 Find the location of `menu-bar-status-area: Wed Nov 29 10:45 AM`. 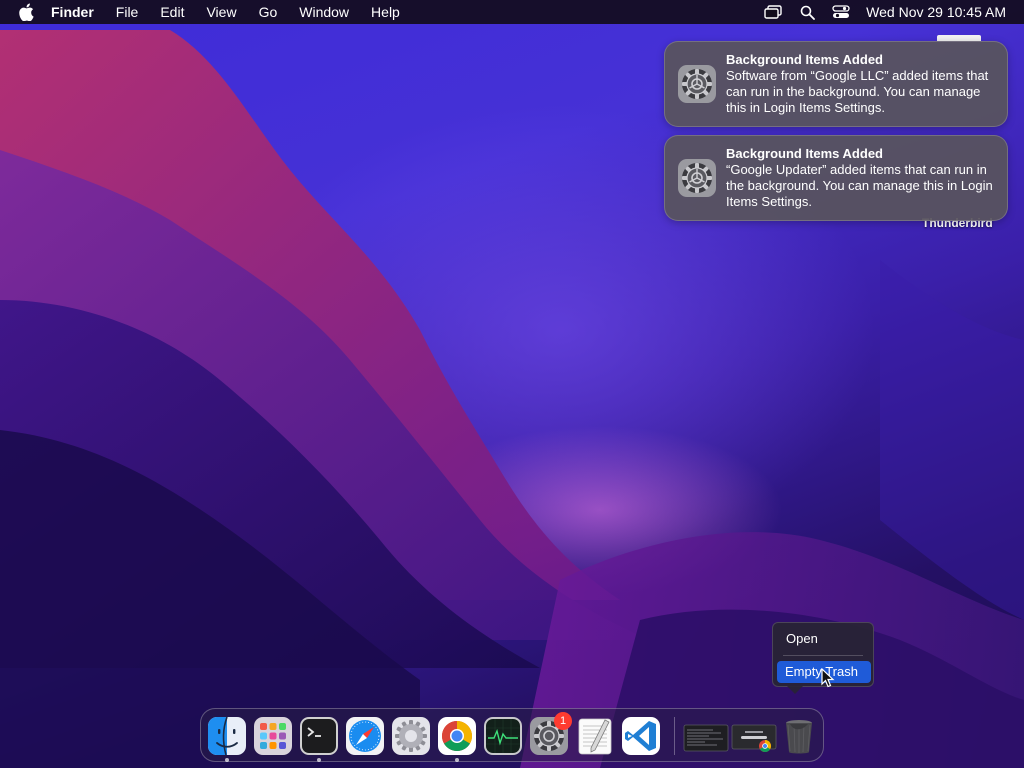

menu-bar-status-area: Wed Nov 29 10:45 AM is located at coordinates (890, 12).